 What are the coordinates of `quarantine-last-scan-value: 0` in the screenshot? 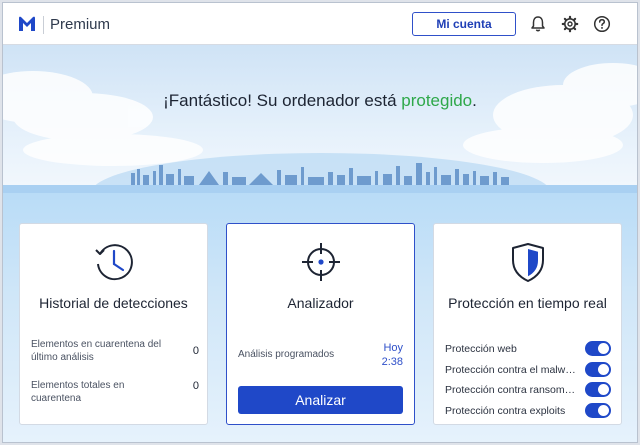 It's located at (195, 351).